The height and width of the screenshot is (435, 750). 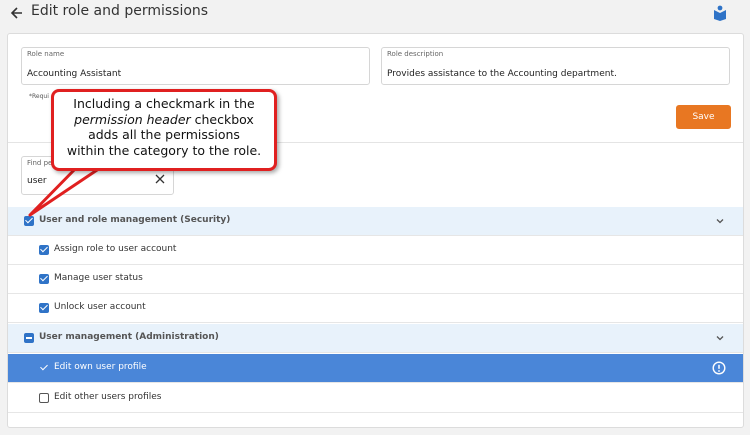 I want to click on arrow-left-icon, so click(x=17, y=13).